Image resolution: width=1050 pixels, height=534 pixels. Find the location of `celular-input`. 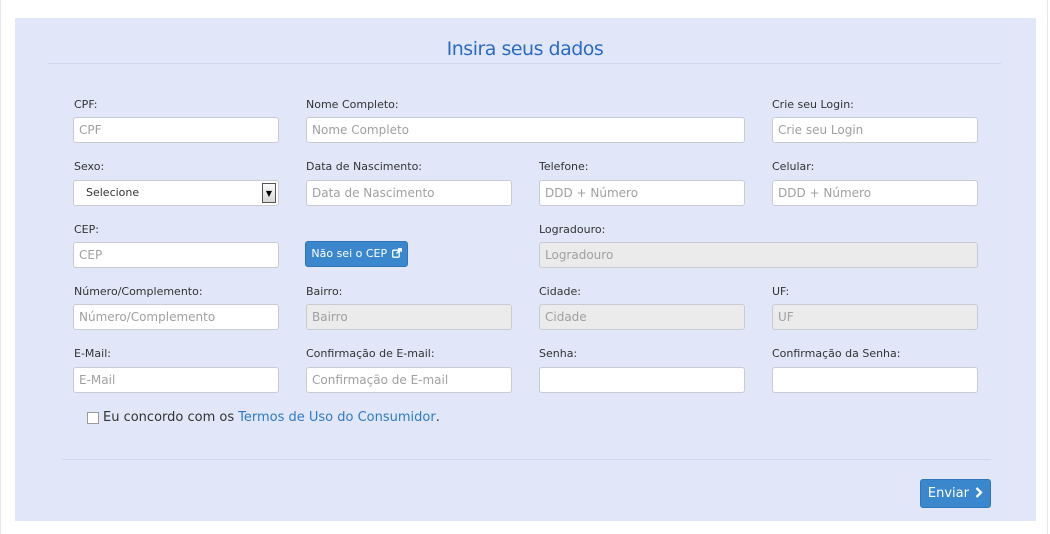

celular-input is located at coordinates (875, 193).